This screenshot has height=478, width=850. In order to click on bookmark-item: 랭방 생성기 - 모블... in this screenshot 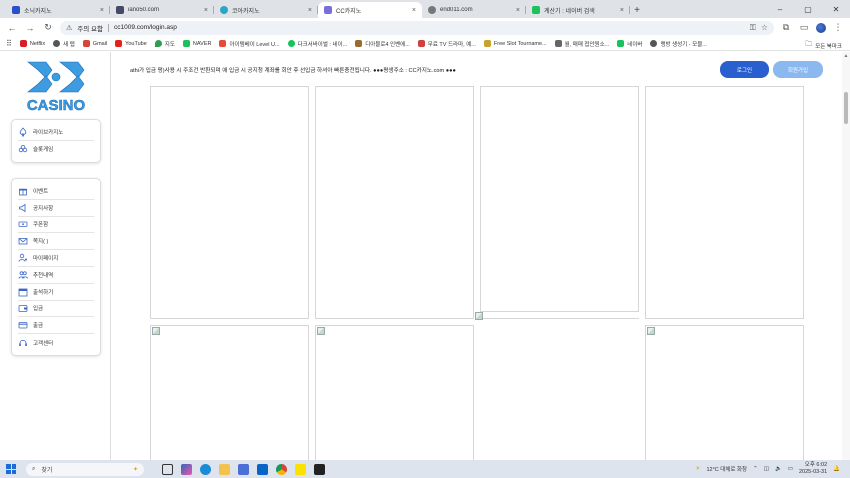, I will do `click(678, 44)`.